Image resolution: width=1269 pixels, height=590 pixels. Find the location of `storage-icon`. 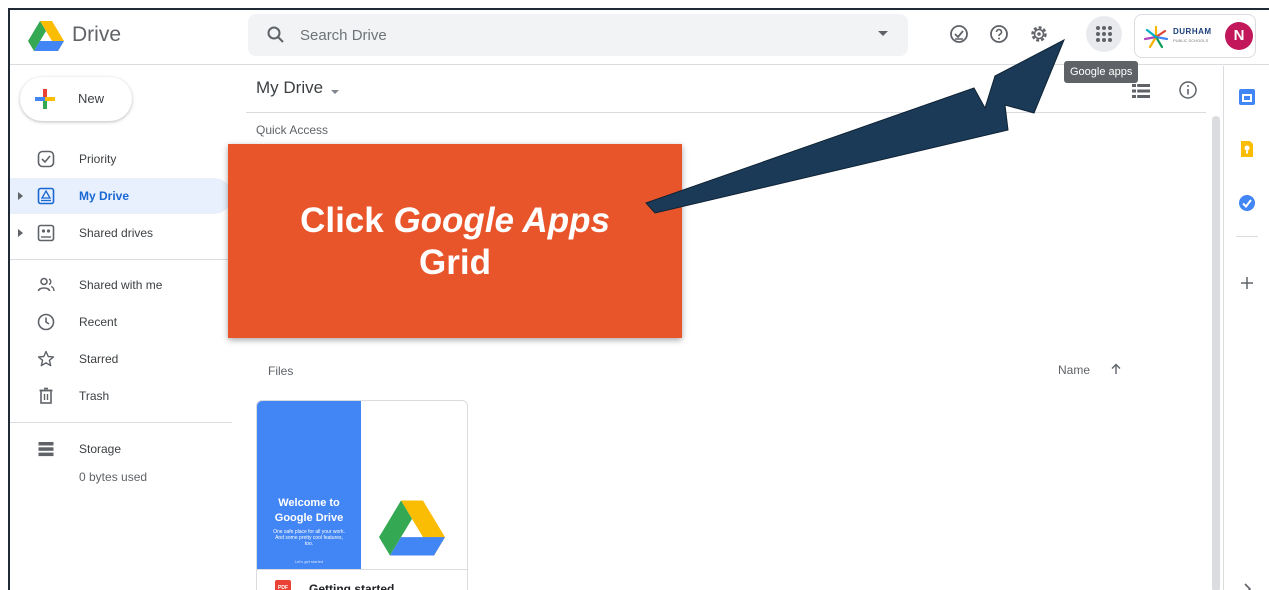

storage-icon is located at coordinates (46, 449).